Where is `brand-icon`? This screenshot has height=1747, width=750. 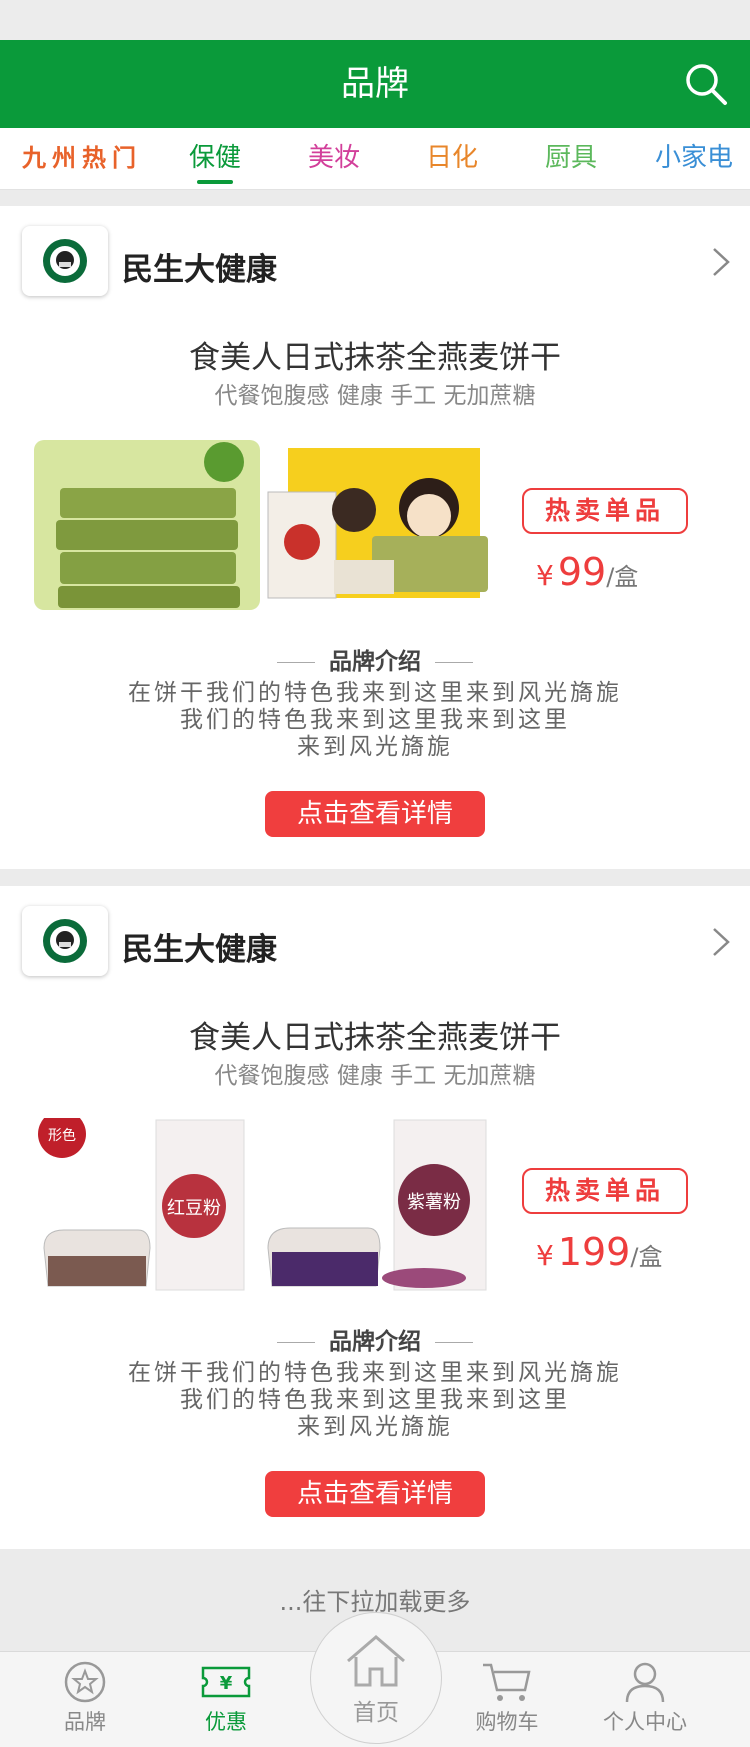
brand-icon is located at coordinates (85, 1682).